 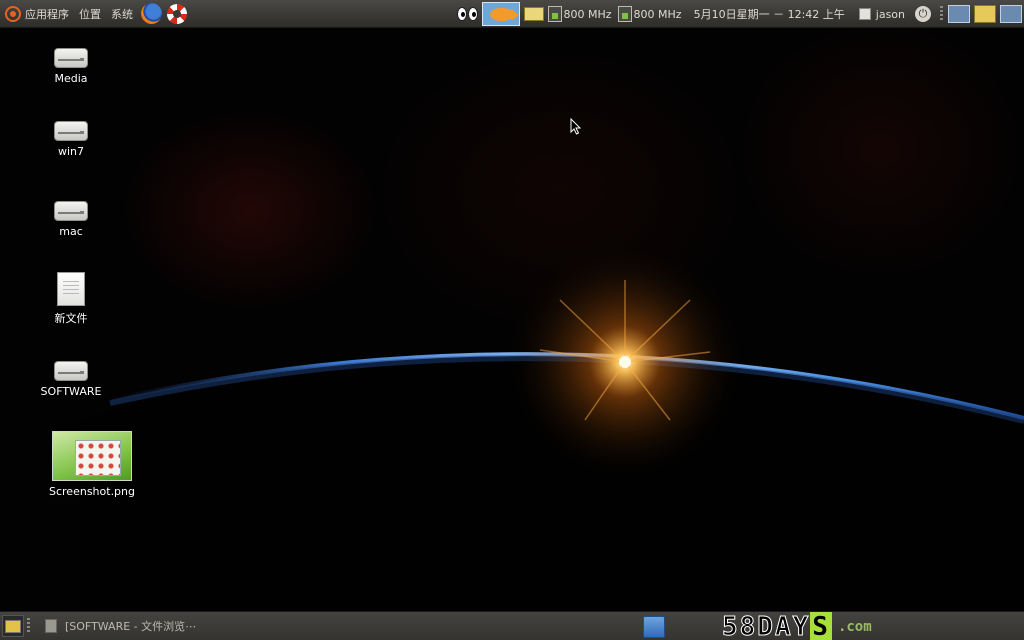 I want to click on help-launcher, so click(x=177, y=14).